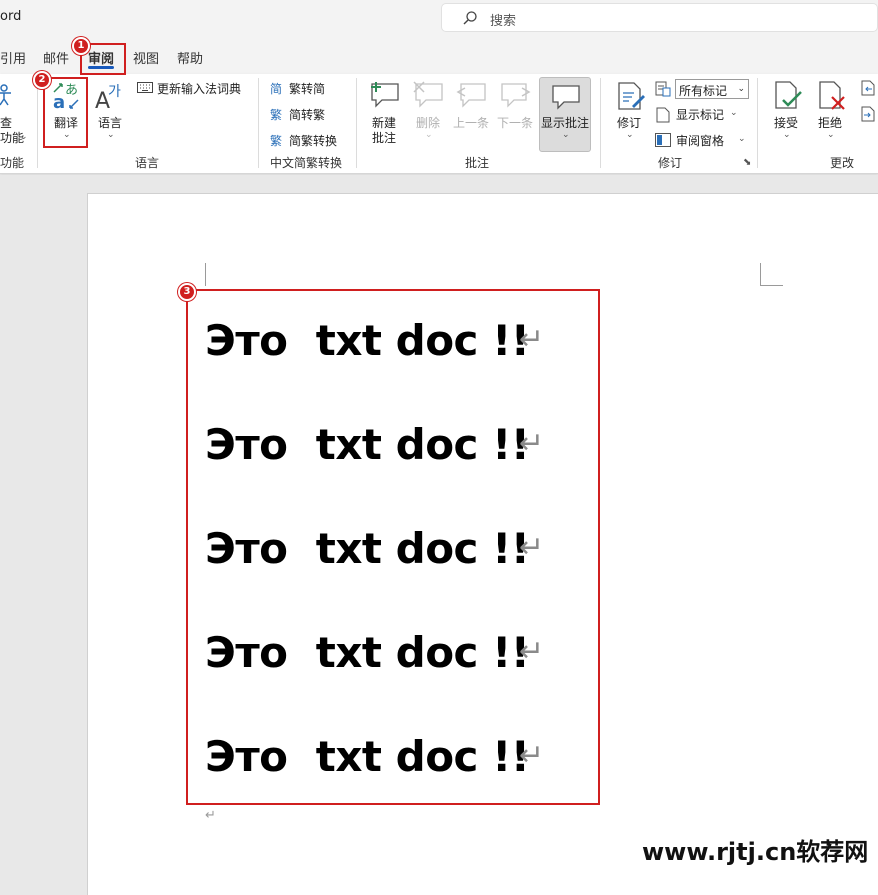 This screenshot has width=878, height=895. Describe the element at coordinates (428, 122) in the screenshot. I see `delete-comment-button: 删除` at that location.